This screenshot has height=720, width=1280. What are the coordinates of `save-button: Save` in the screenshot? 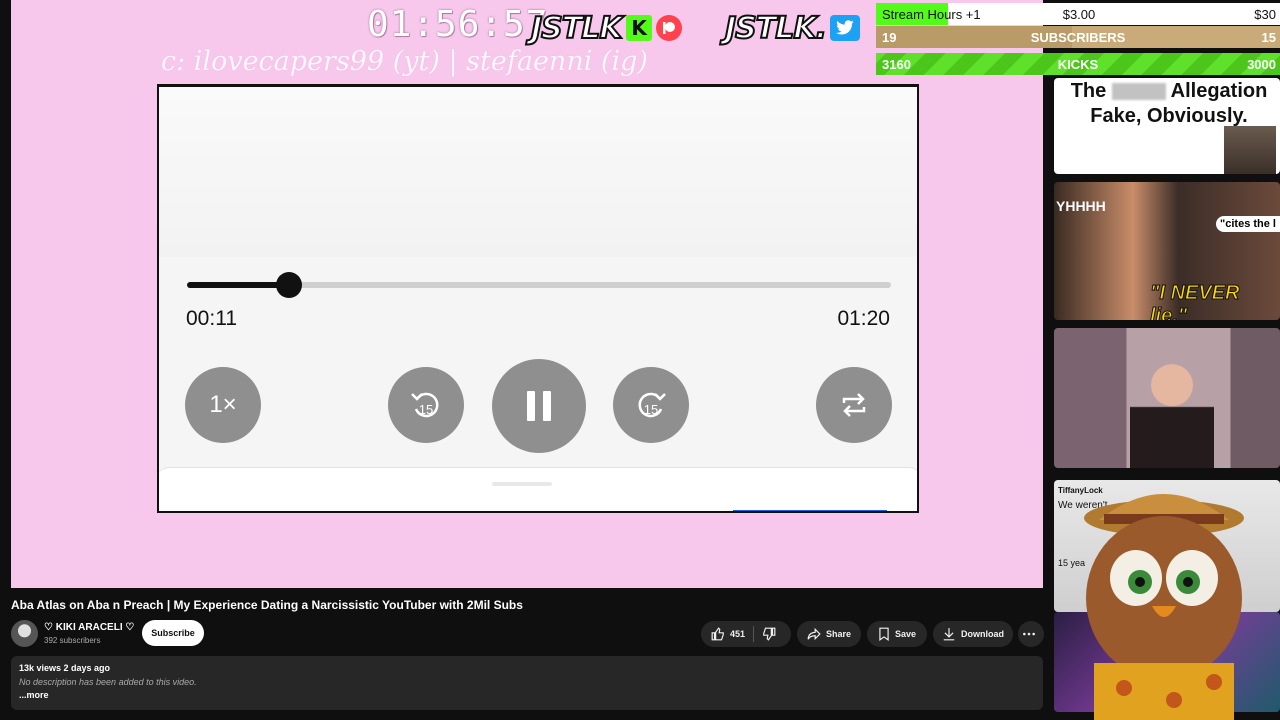 It's located at (897, 634).